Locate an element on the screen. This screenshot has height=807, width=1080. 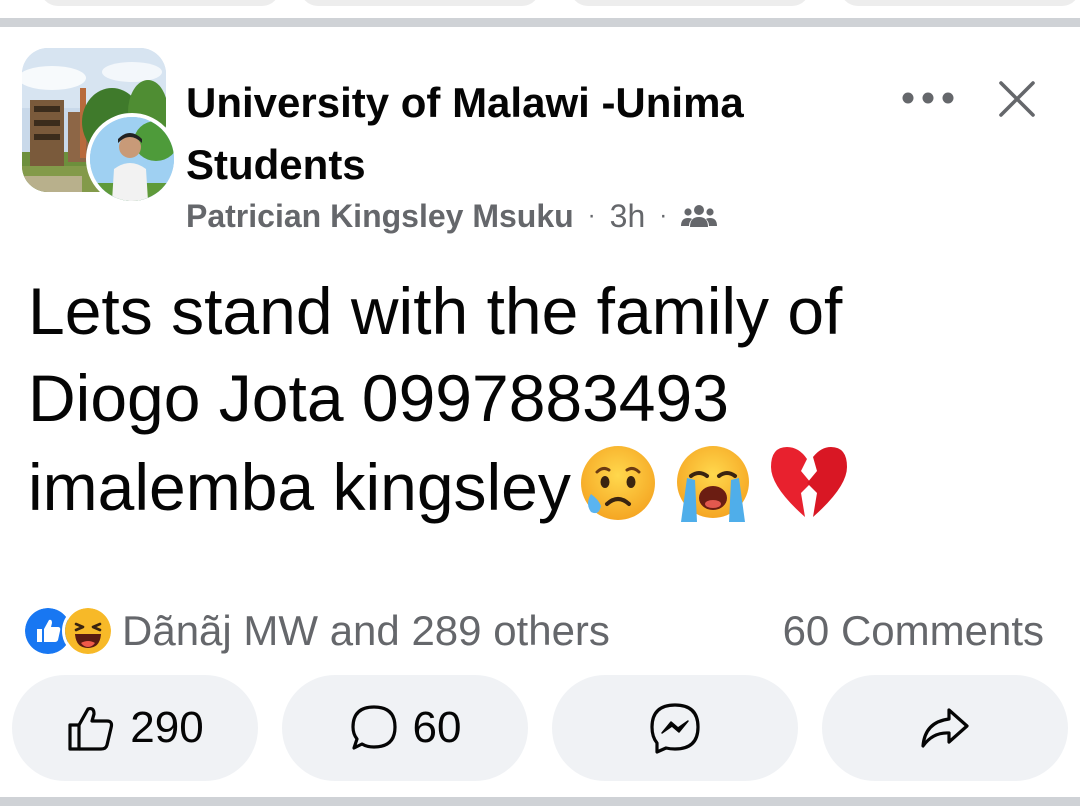
post-text-line: Lets stand with the family of is located at coordinates (435, 311).